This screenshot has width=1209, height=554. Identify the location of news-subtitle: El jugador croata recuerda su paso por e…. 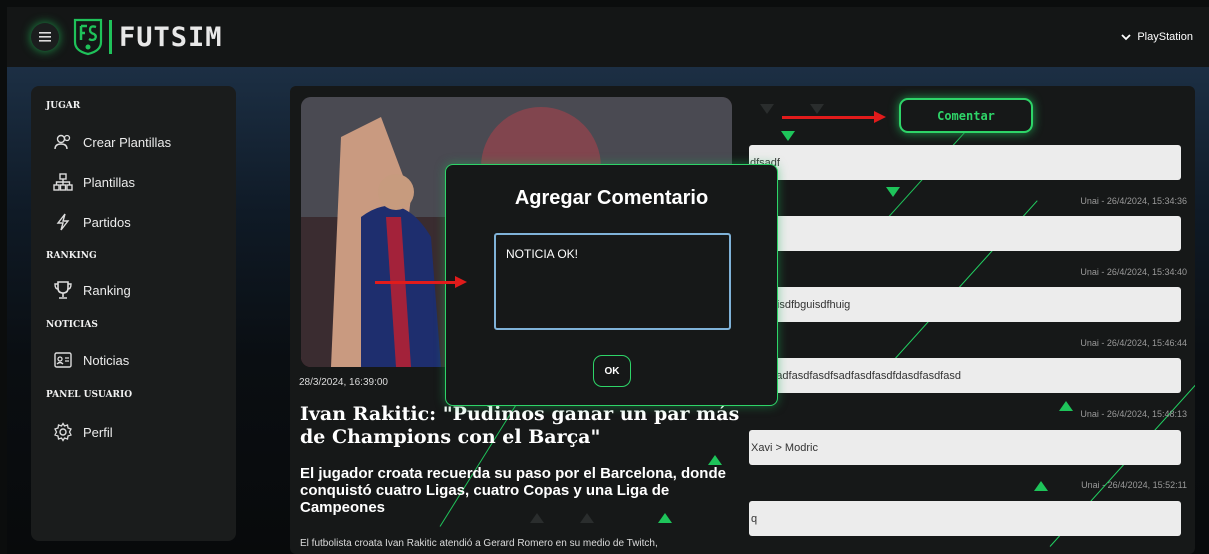
(513, 490).